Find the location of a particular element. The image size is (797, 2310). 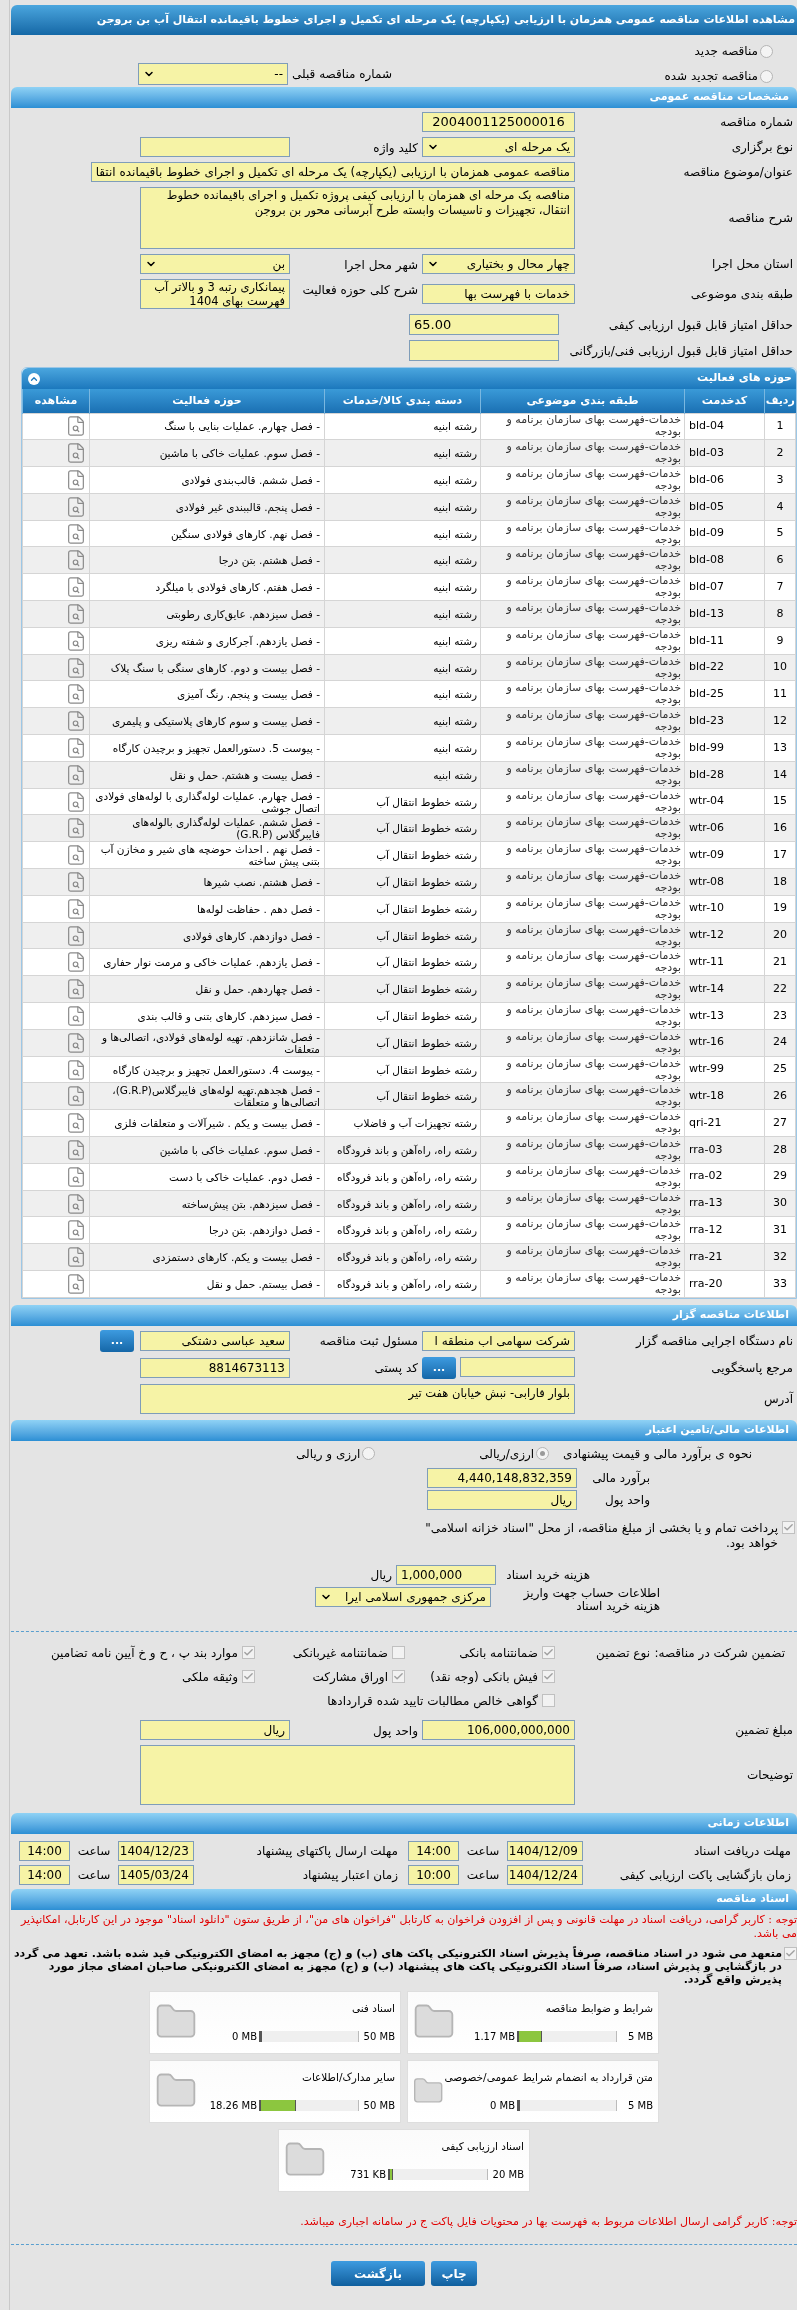

select-field: -- is located at coordinates (213, 74).